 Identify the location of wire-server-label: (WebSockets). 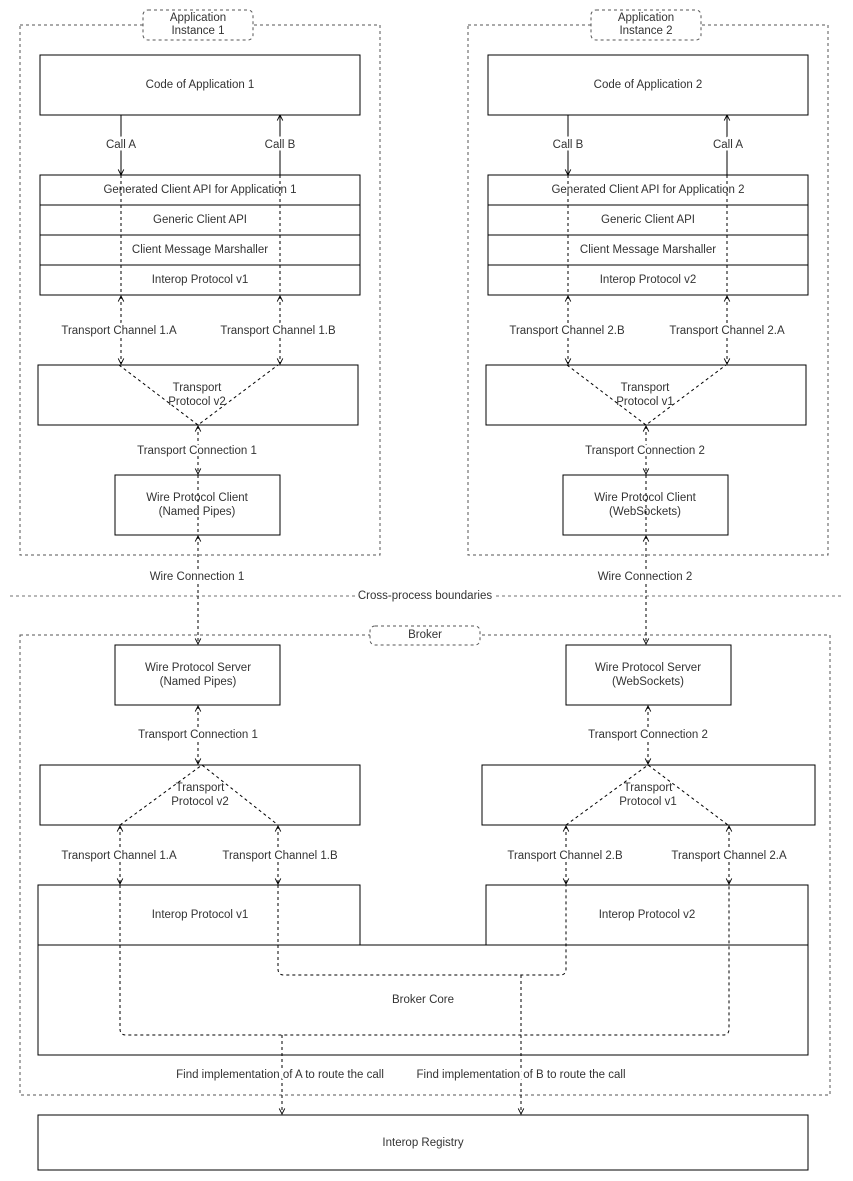
(648, 682).